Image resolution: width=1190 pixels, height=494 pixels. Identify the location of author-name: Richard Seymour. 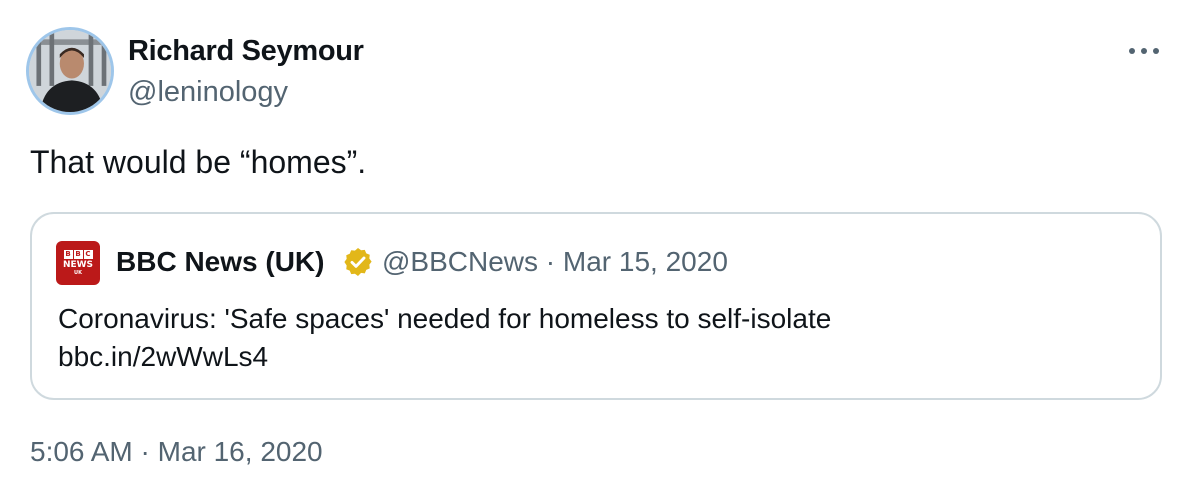
(246, 51).